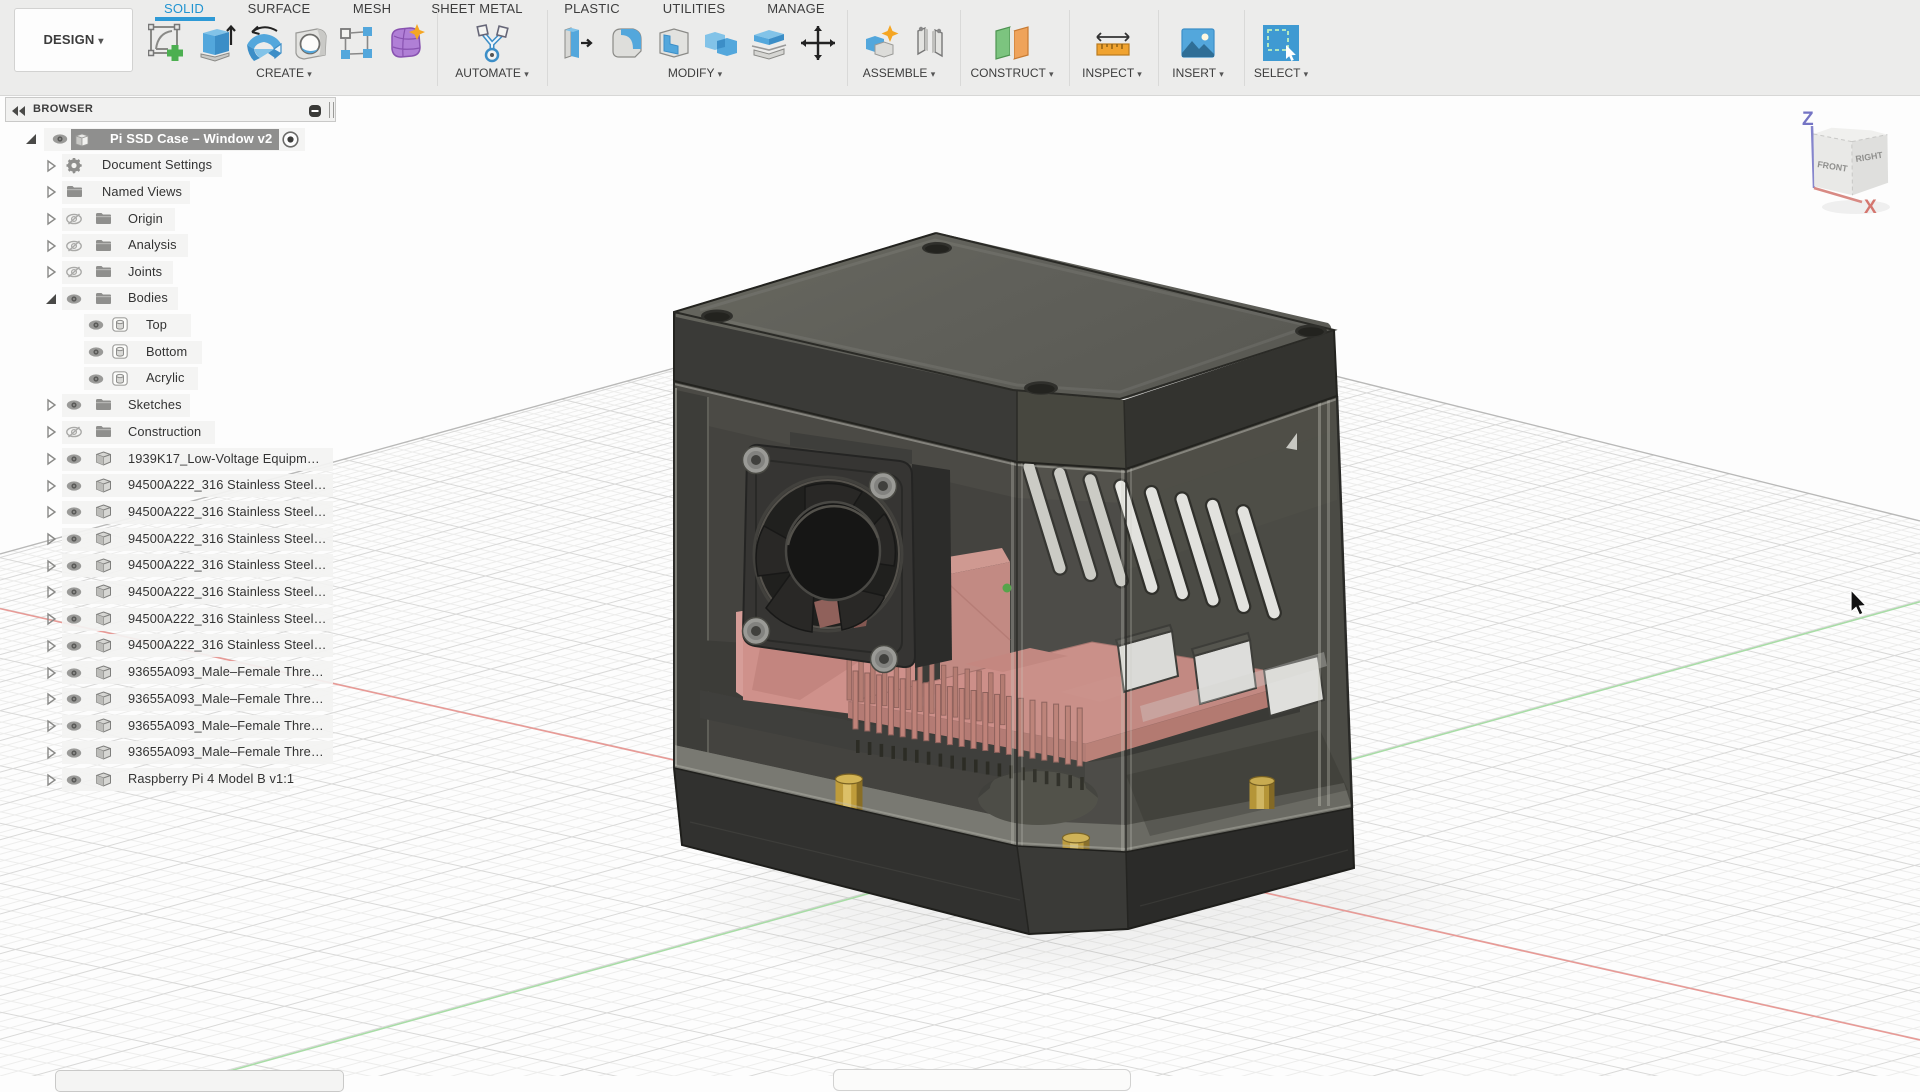 This screenshot has width=1920, height=1092. What do you see at coordinates (1870, 207) in the screenshot?
I see `svg-text: X` at bounding box center [1870, 207].